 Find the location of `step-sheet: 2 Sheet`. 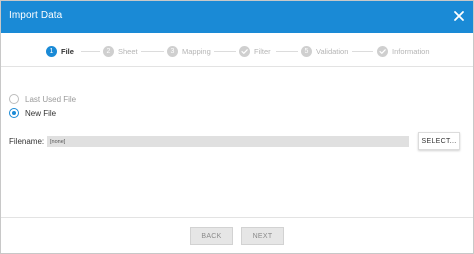

step-sheet: 2 Sheet is located at coordinates (120, 51).